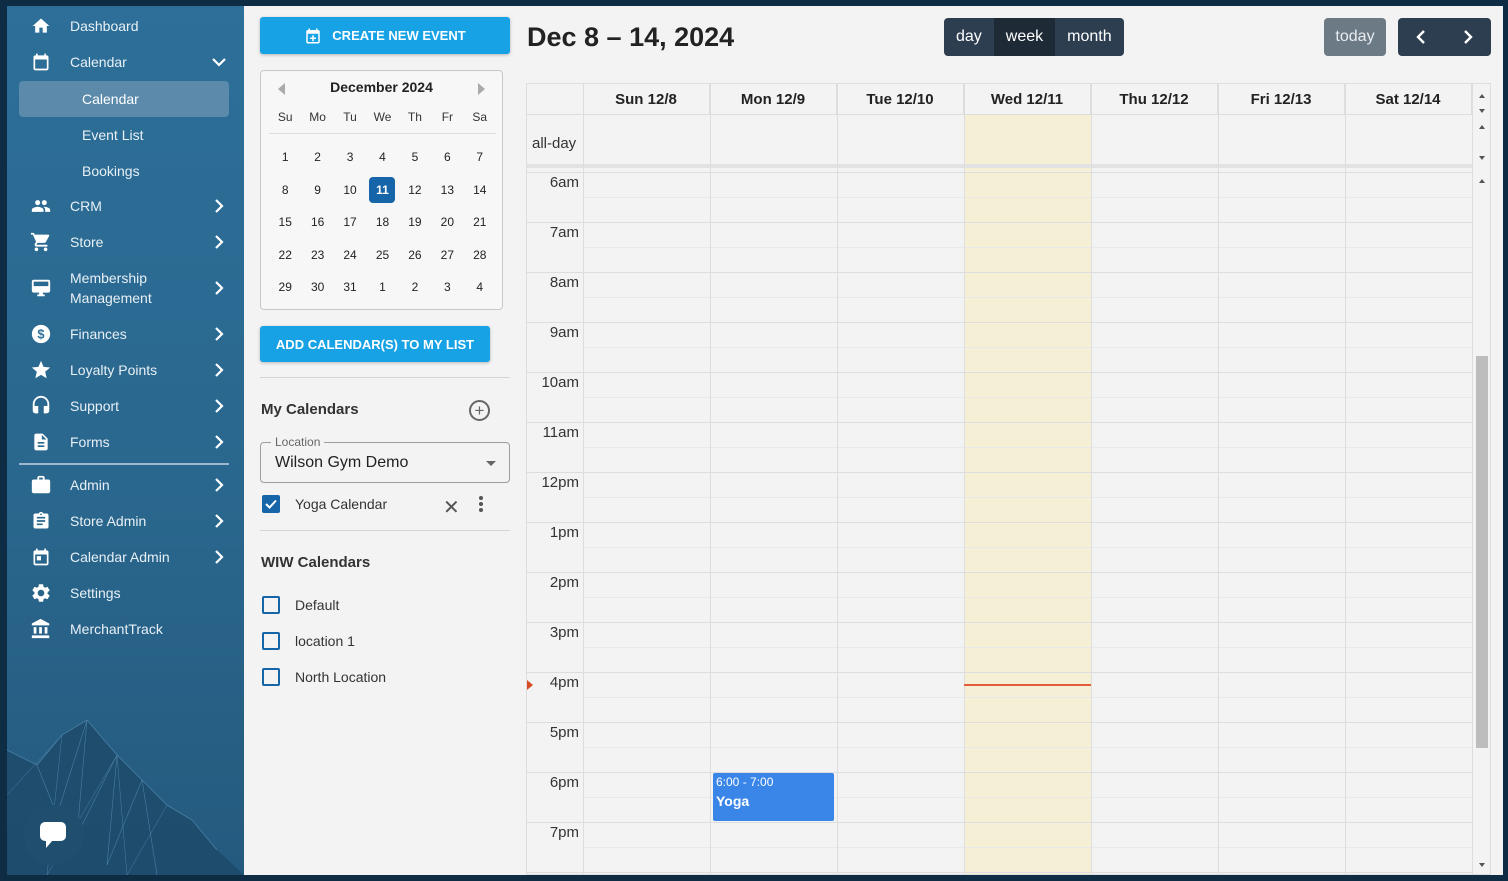 The image size is (1508, 881). I want to click on mini-calendar-day: 14, so click(480, 190).